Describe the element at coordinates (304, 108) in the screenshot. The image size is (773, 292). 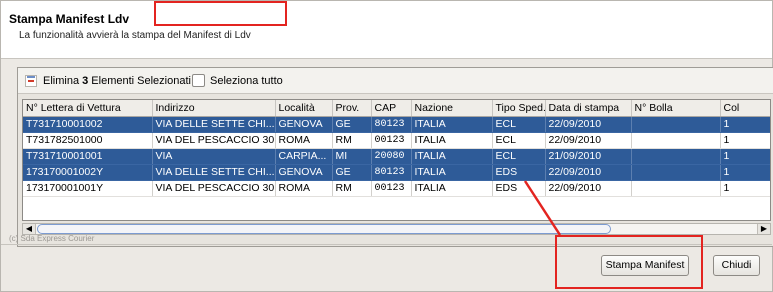
I see `column-header: Località` at that location.